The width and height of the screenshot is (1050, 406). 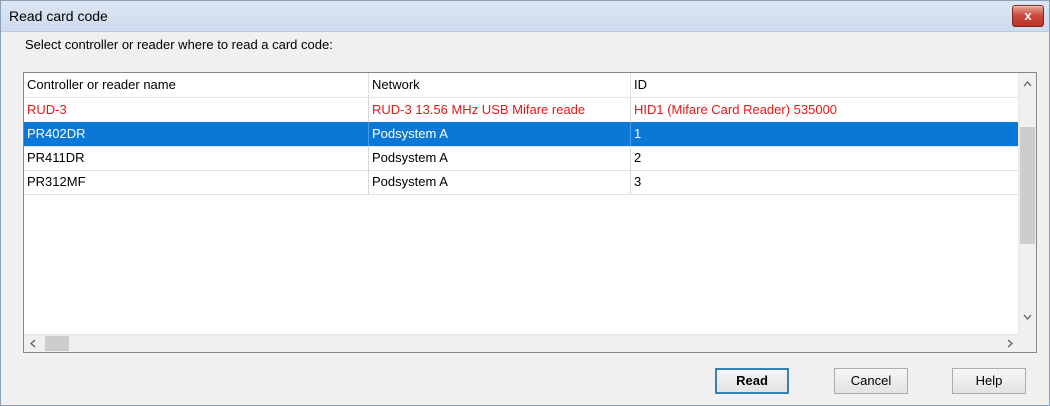 I want to click on list-header: Controller or reader name Network ID, so click(x=521, y=85).